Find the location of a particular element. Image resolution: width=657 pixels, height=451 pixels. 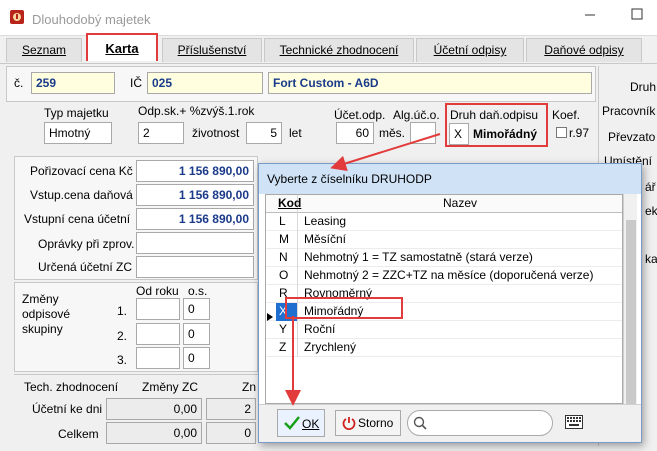

arrow-to-dialog is located at coordinates (385, 152).